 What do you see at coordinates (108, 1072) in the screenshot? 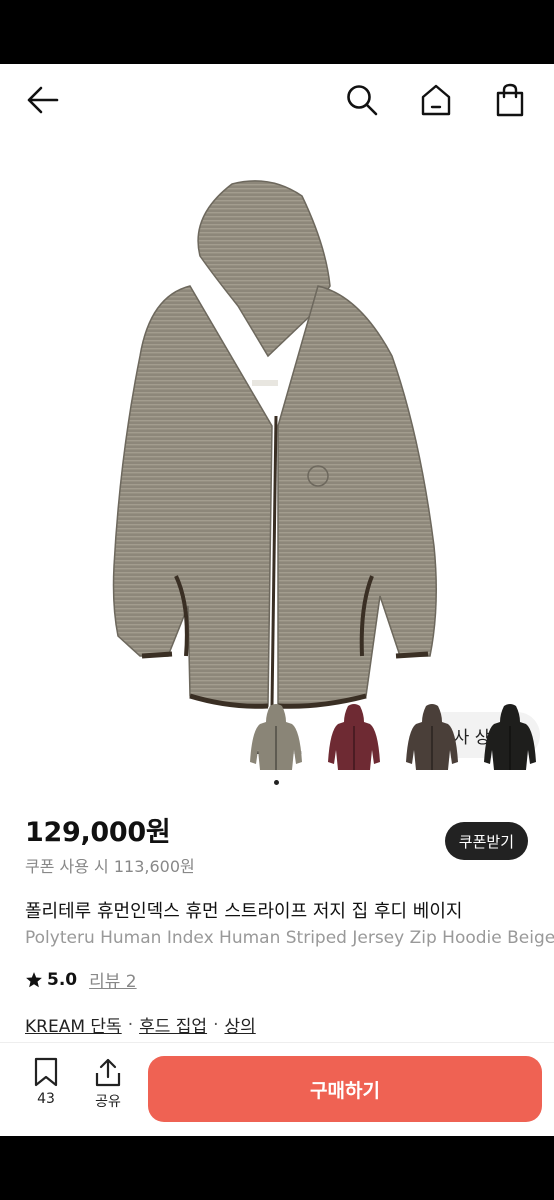
I see `share-icon` at bounding box center [108, 1072].